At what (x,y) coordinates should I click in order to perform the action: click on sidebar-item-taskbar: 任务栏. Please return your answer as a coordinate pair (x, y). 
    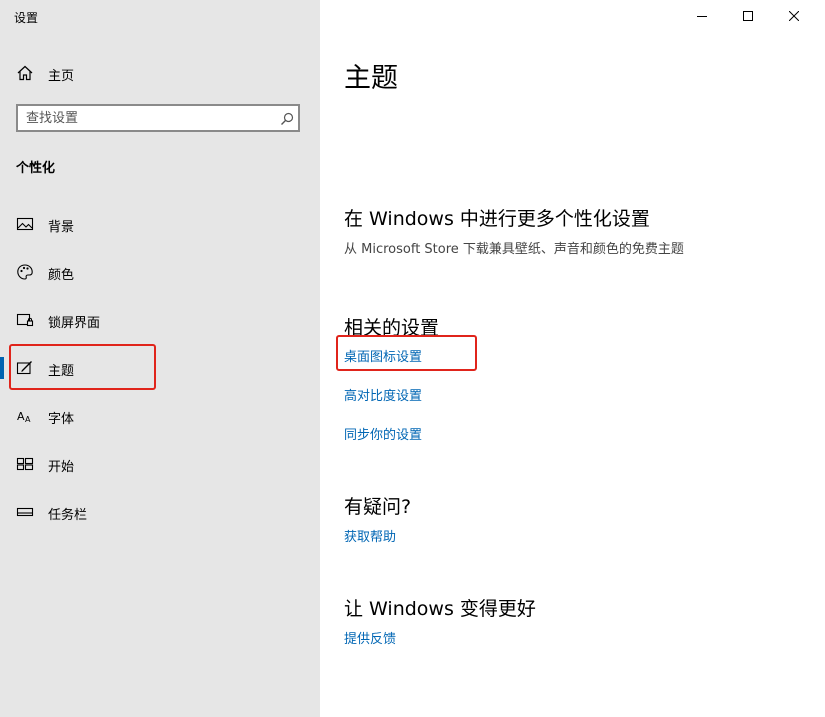
    Looking at the image, I should click on (160, 512).